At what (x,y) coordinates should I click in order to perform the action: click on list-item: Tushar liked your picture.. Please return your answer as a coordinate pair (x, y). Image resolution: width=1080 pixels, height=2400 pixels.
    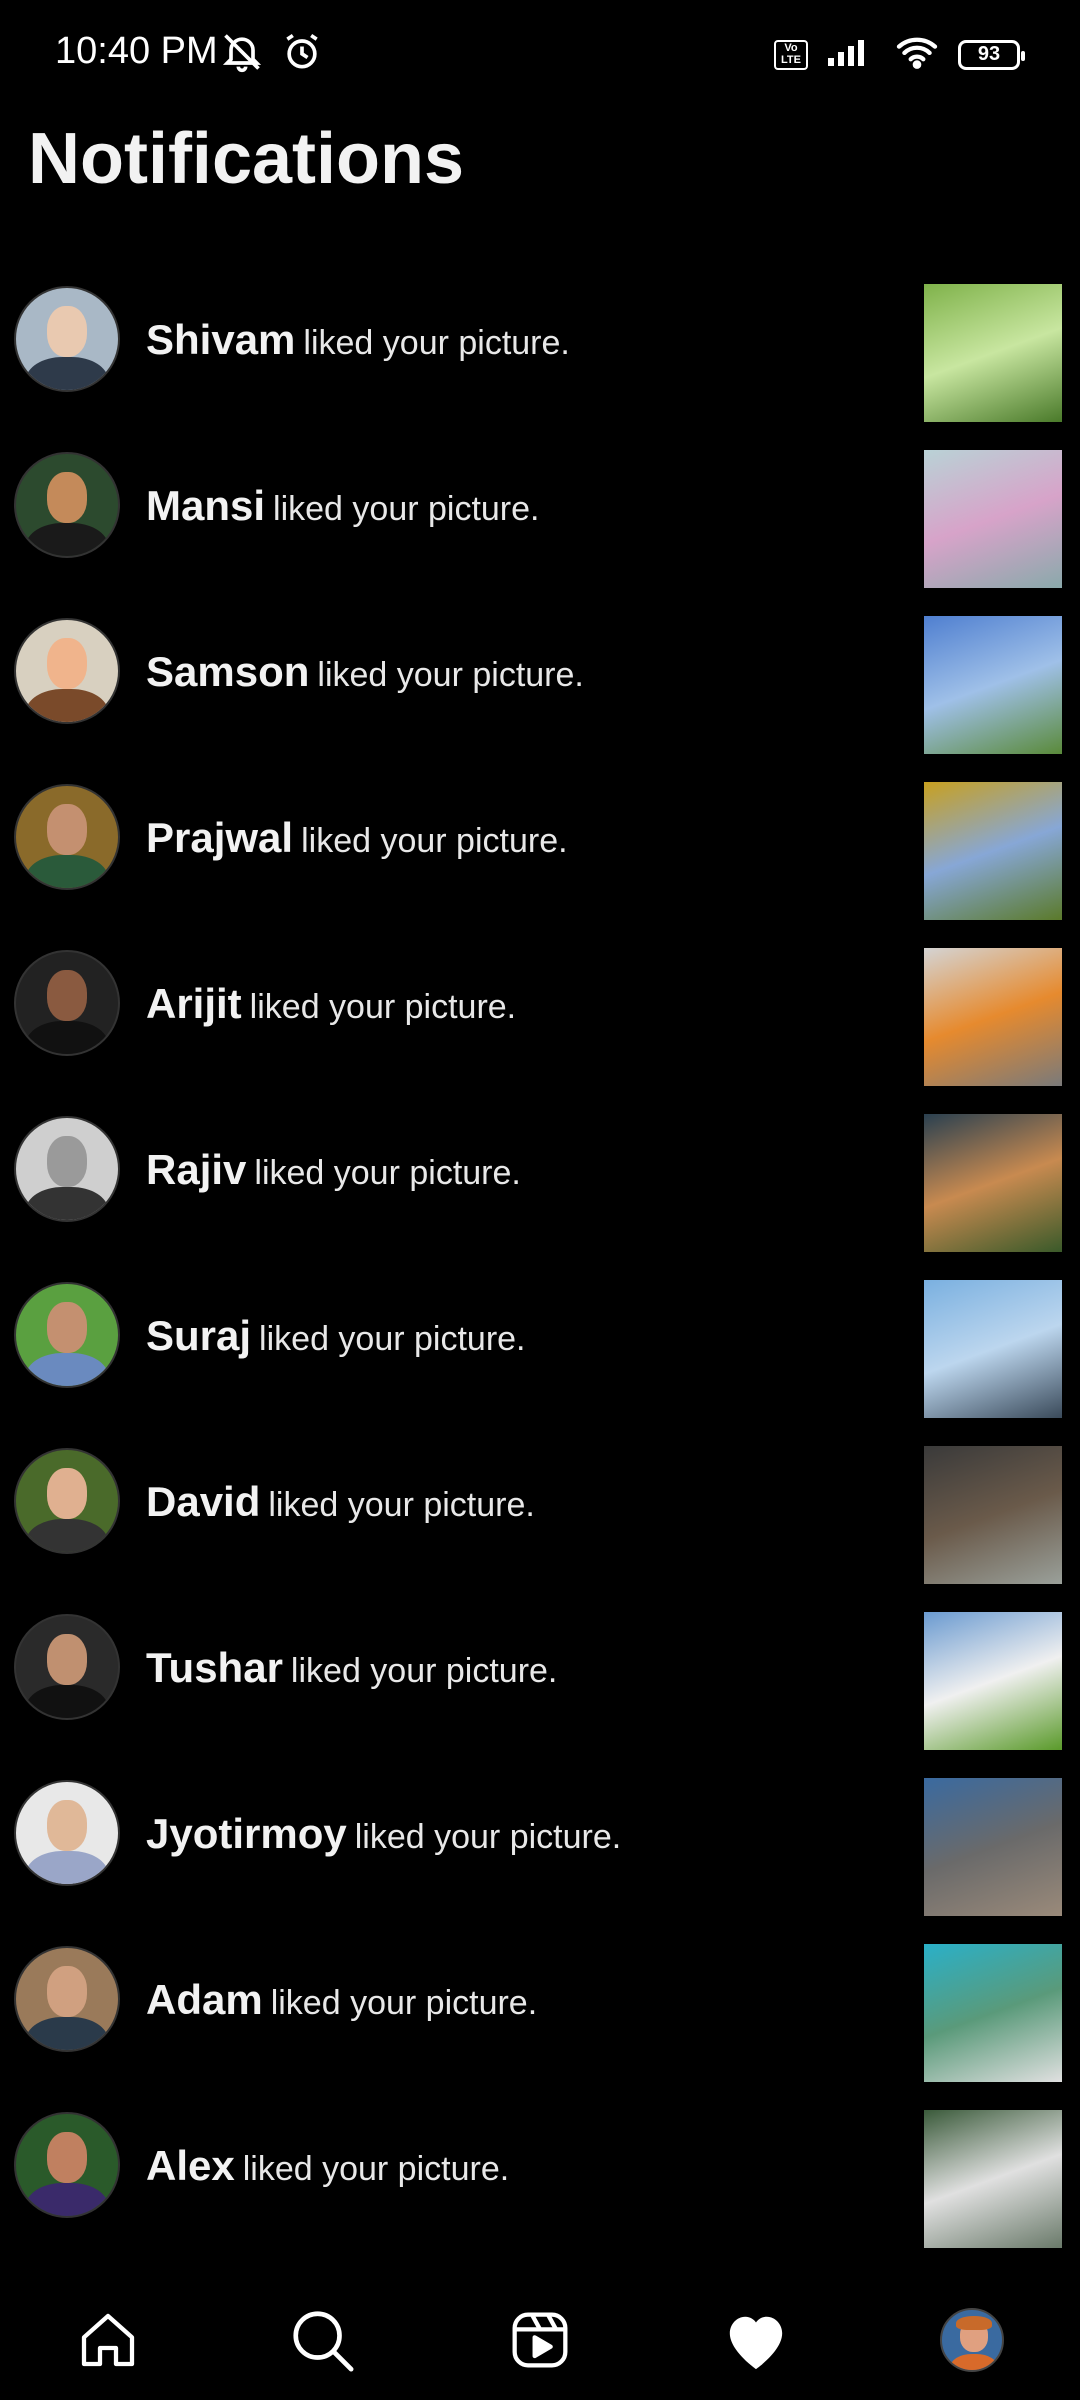
    Looking at the image, I should click on (540, 1687).